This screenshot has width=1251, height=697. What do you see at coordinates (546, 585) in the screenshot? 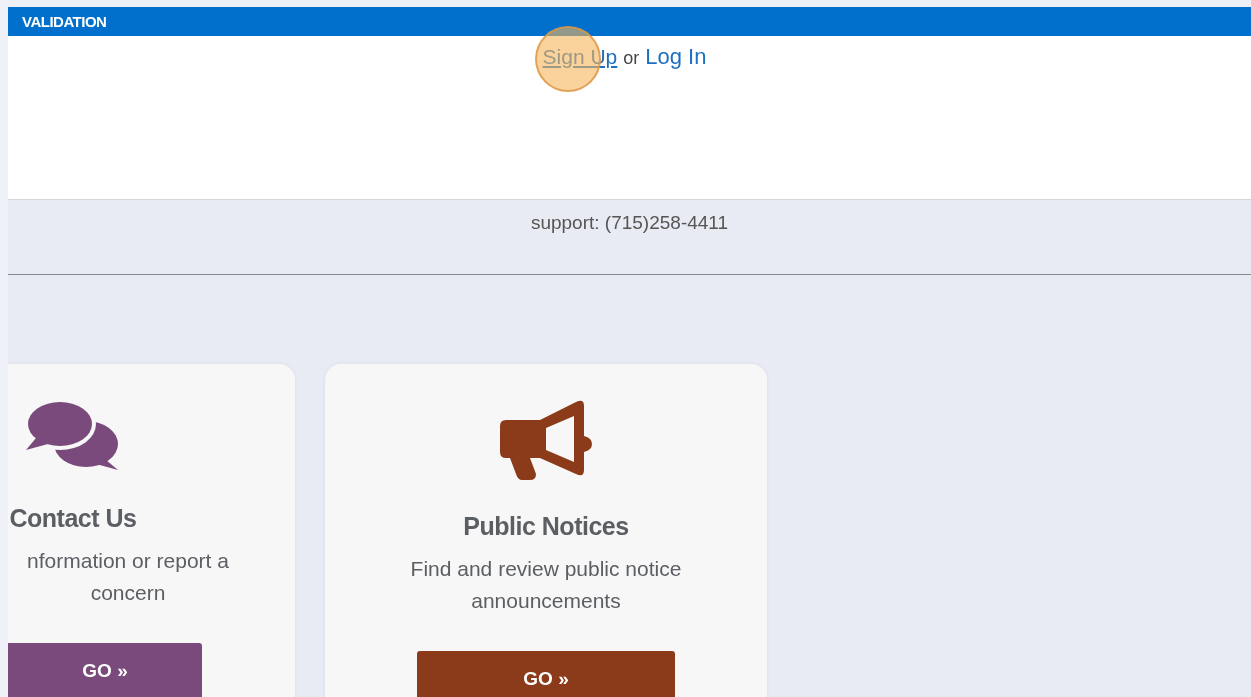
I see `card-description: Find and review public notice announcements` at bounding box center [546, 585].